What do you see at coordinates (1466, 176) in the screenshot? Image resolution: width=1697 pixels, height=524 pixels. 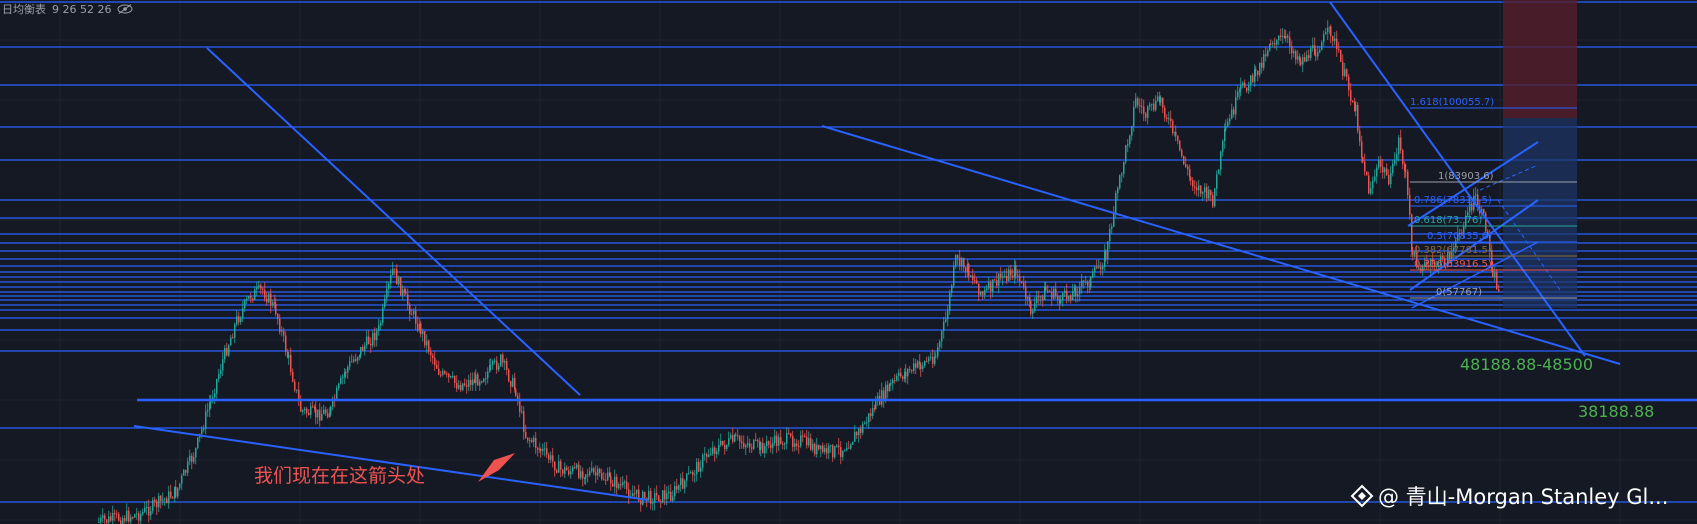 I see `fib-level-label: 1(83903.6)` at bounding box center [1466, 176].